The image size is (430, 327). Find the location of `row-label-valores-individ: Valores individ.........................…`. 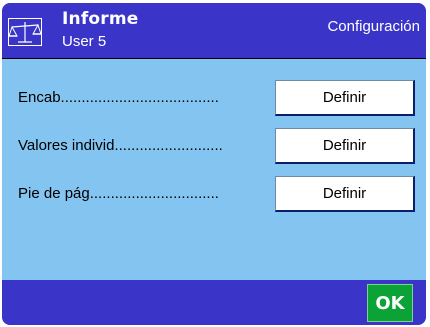

row-label-valores-individ: Valores individ.........................… is located at coordinates (120, 145).